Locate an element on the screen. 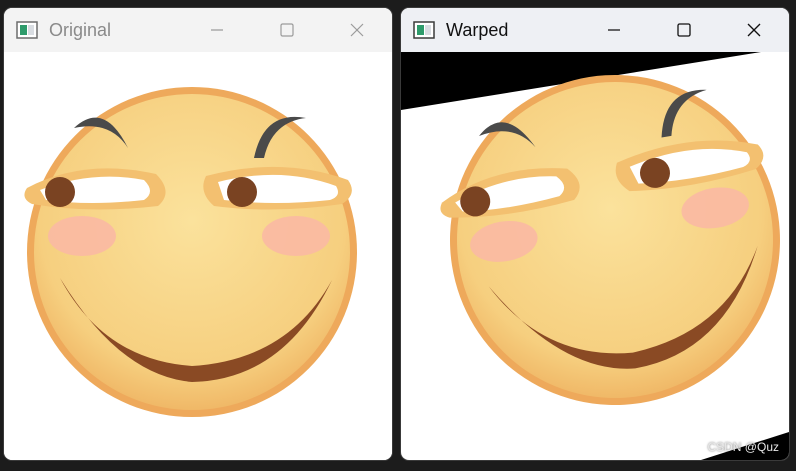 This screenshot has height=471, width=796. window-controls-original is located at coordinates (287, 30).